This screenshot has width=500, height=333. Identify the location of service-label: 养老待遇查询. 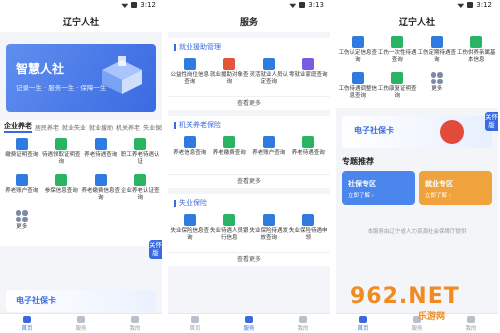
(101, 155).